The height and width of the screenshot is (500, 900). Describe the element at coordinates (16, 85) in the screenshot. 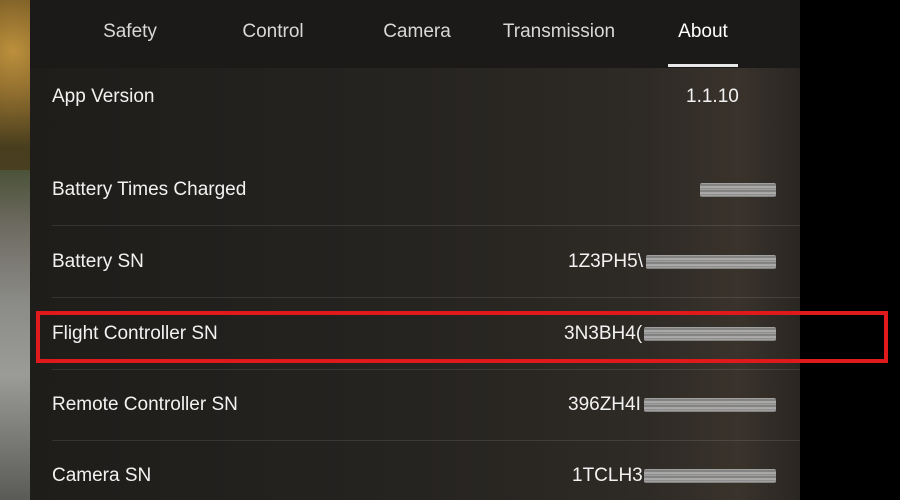

I see `camera-feed-tree` at that location.